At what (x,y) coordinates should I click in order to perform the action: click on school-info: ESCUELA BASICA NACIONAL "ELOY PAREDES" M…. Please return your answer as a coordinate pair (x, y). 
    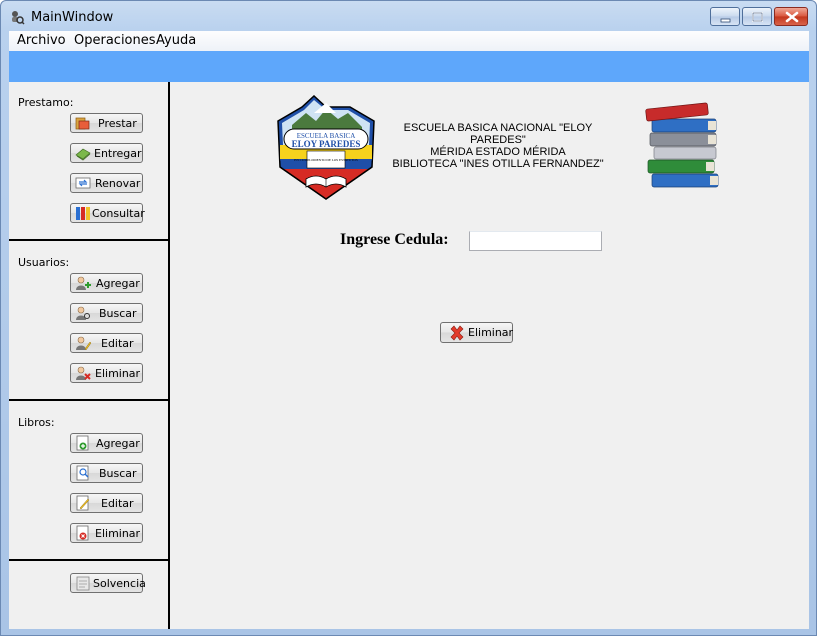
    Looking at the image, I should click on (498, 146).